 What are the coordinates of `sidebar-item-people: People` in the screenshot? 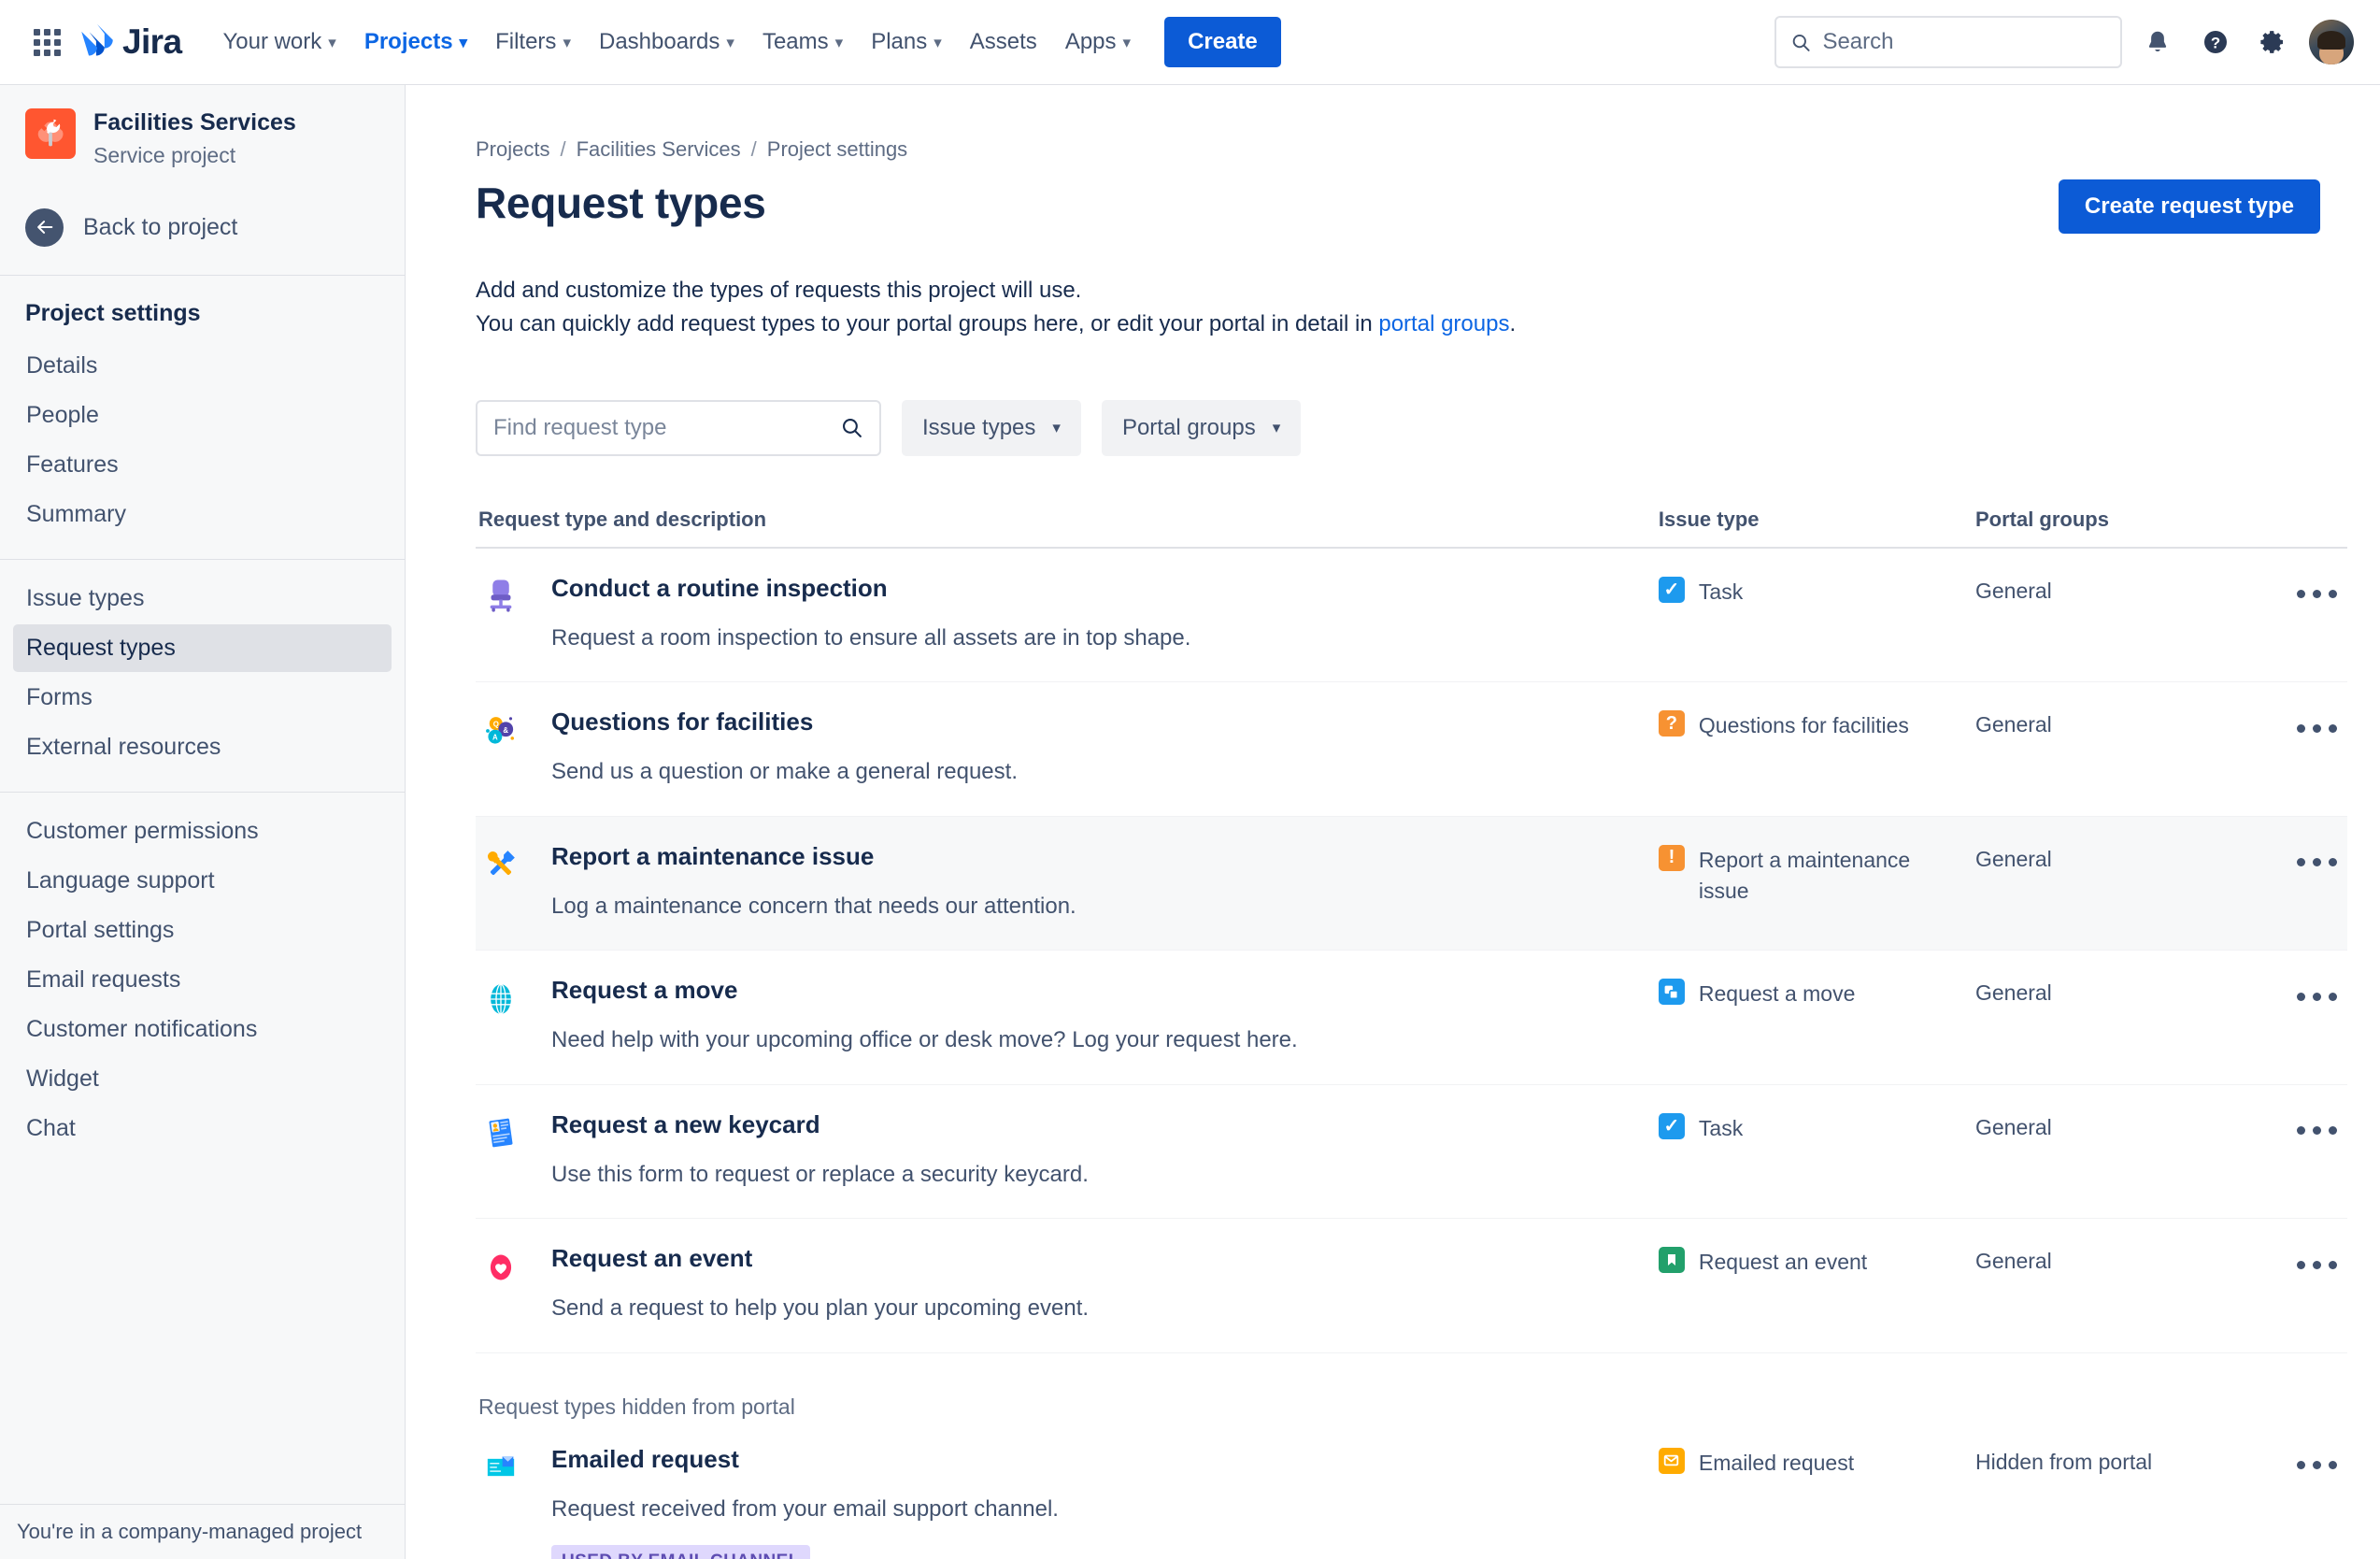 It's located at (202, 415).